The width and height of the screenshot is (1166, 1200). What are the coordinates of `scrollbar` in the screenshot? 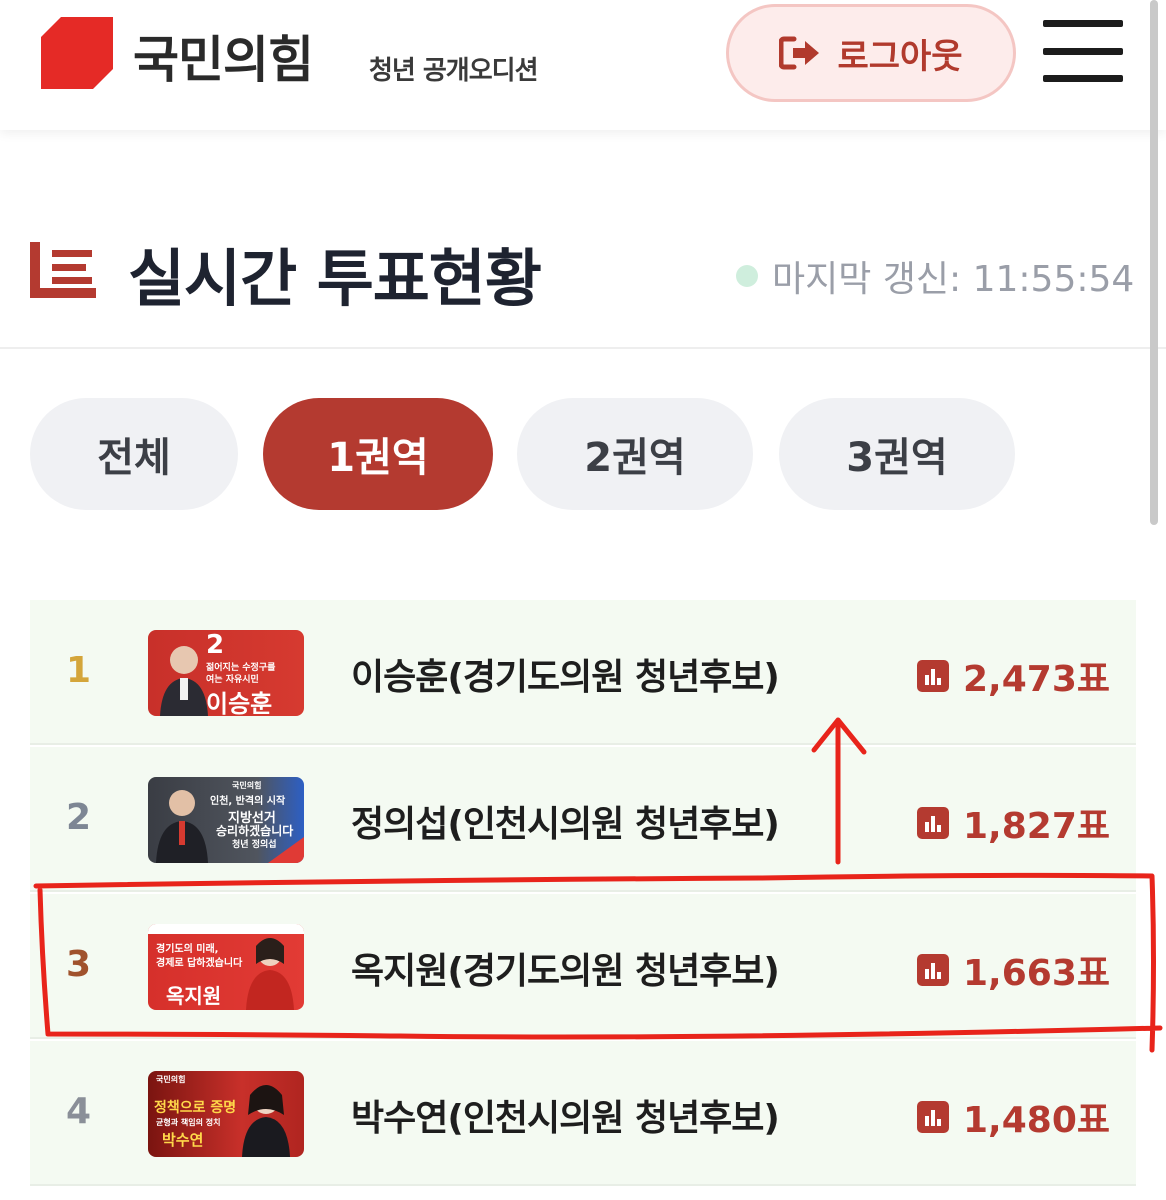 It's located at (1154, 262).